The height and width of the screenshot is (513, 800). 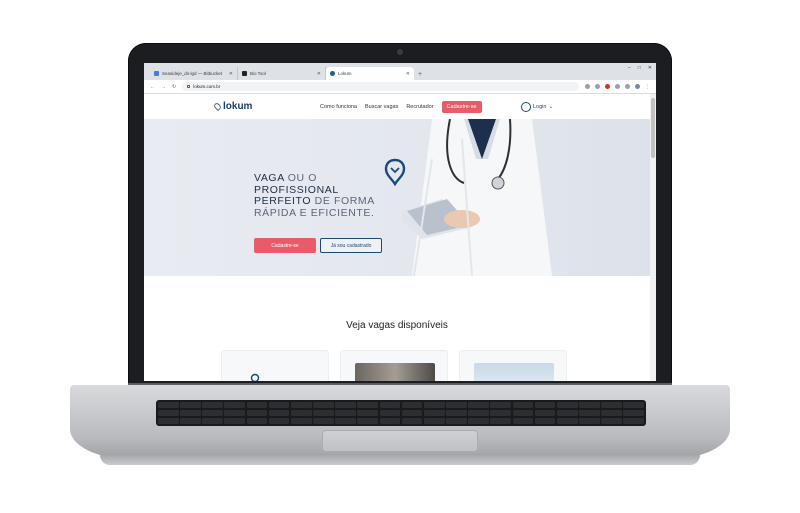 What do you see at coordinates (597, 86) in the screenshot?
I see `star-icon` at bounding box center [597, 86].